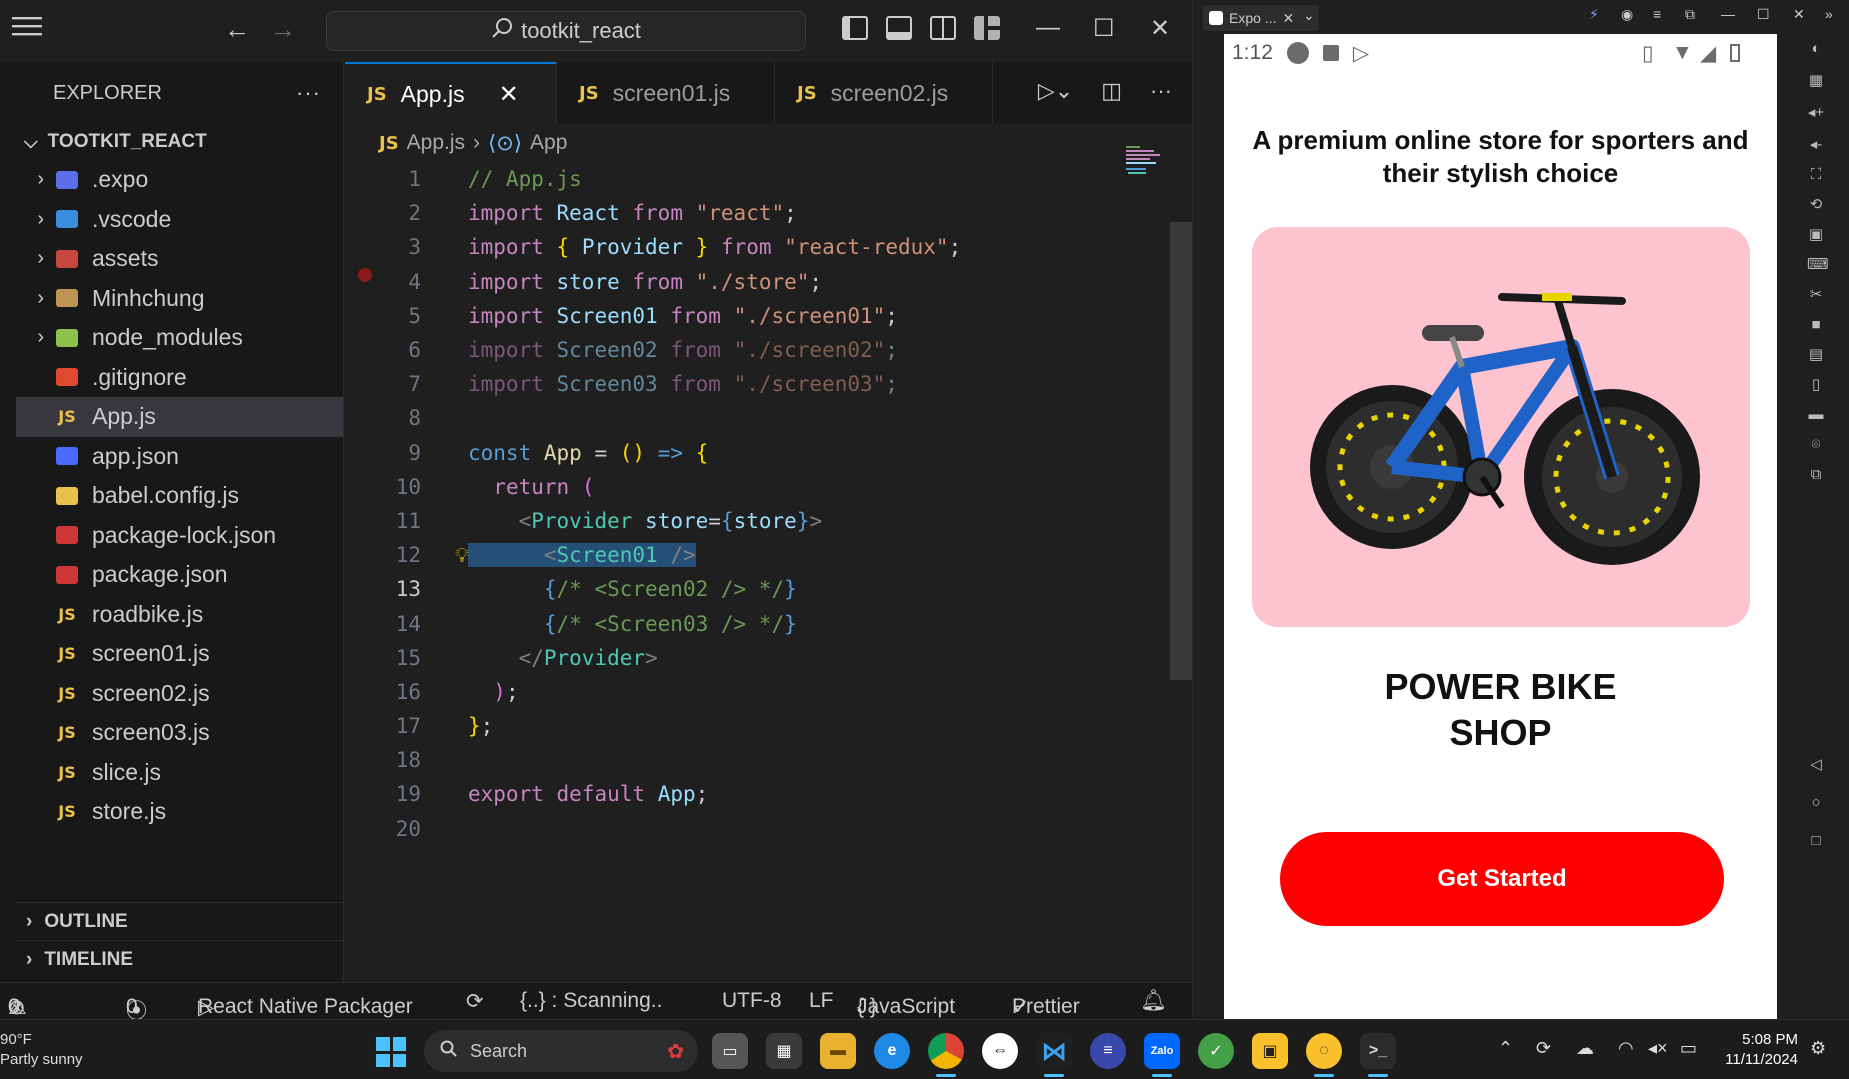  What do you see at coordinates (1816, 294) in the screenshot?
I see `scissors-icon: ✂︎` at bounding box center [1816, 294].